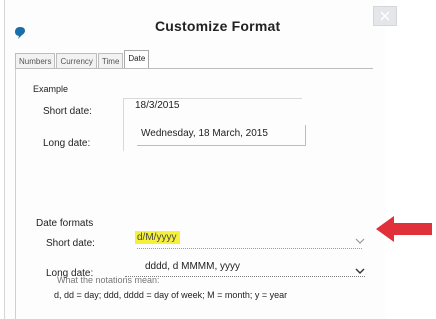 The height and width of the screenshot is (319, 436). I want to click on title-bar: Customize Format, so click(201, 22).